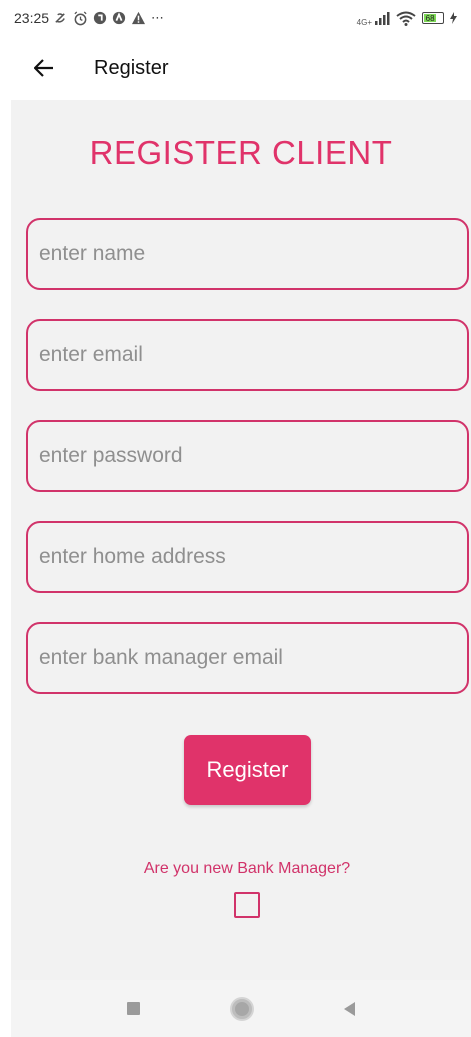  I want to click on status-notification-icons: ⋯, so click(108, 18).